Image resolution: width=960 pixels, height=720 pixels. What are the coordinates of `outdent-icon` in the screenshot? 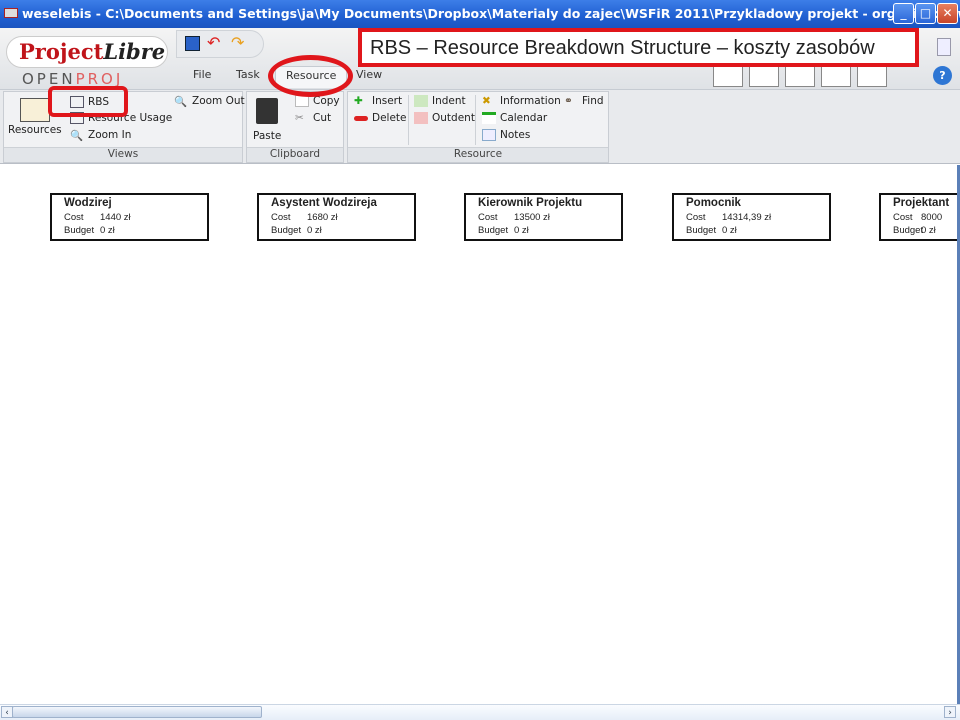 It's located at (421, 118).